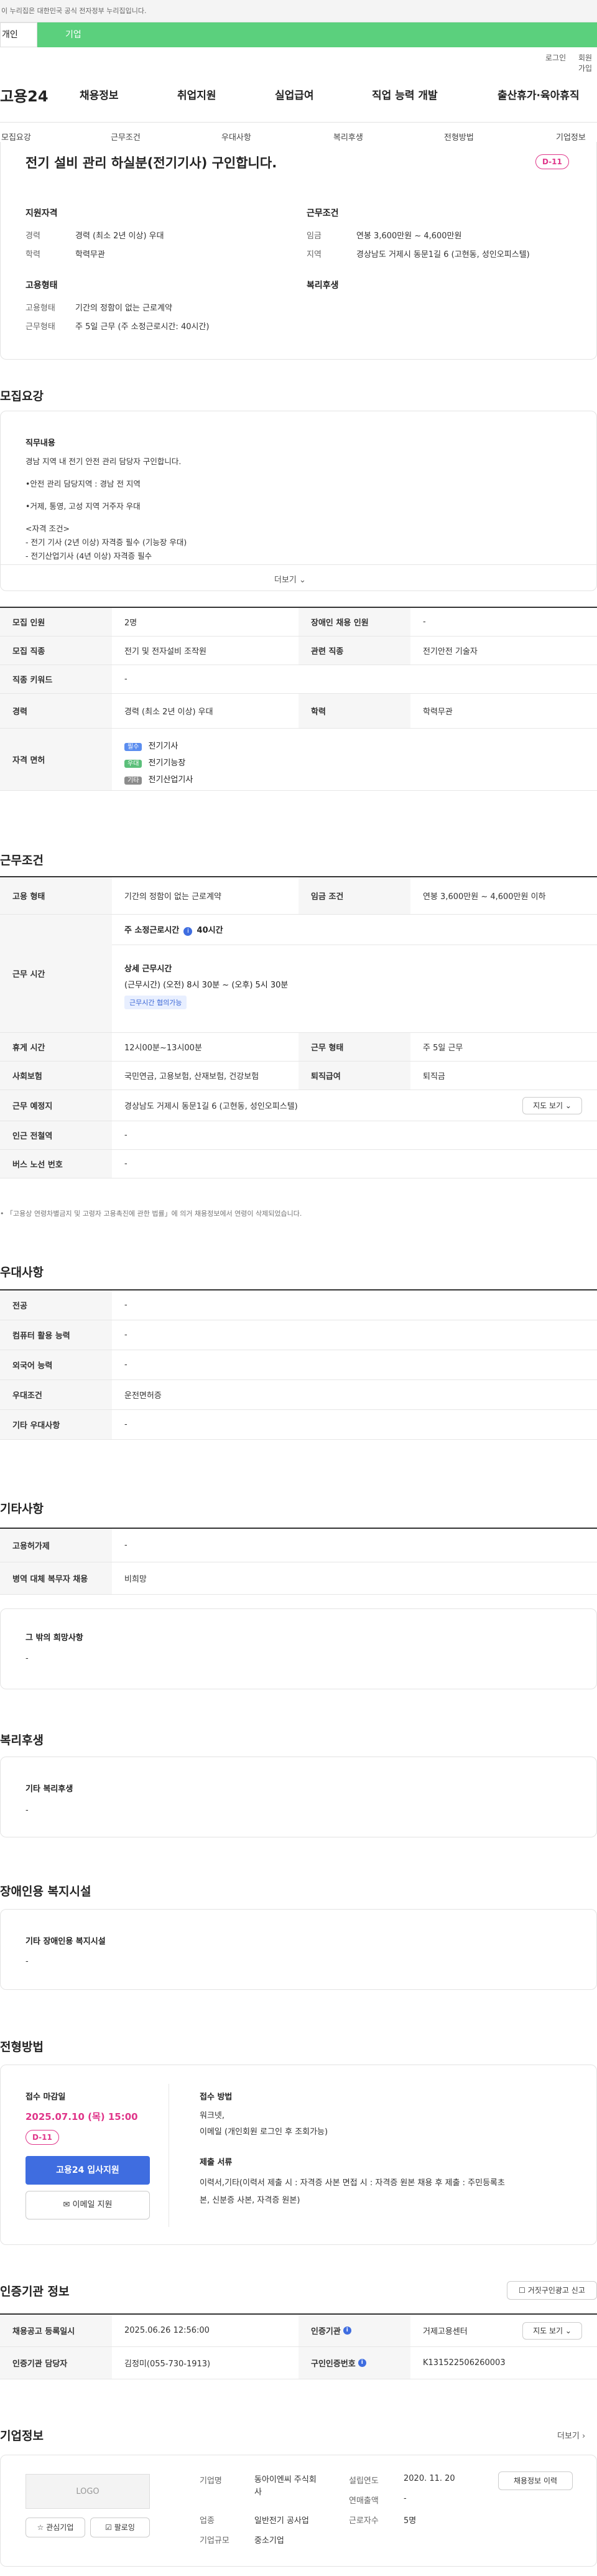 This screenshot has width=597, height=2576. I want to click on method-line: 워크넷,, so click(212, 2116).